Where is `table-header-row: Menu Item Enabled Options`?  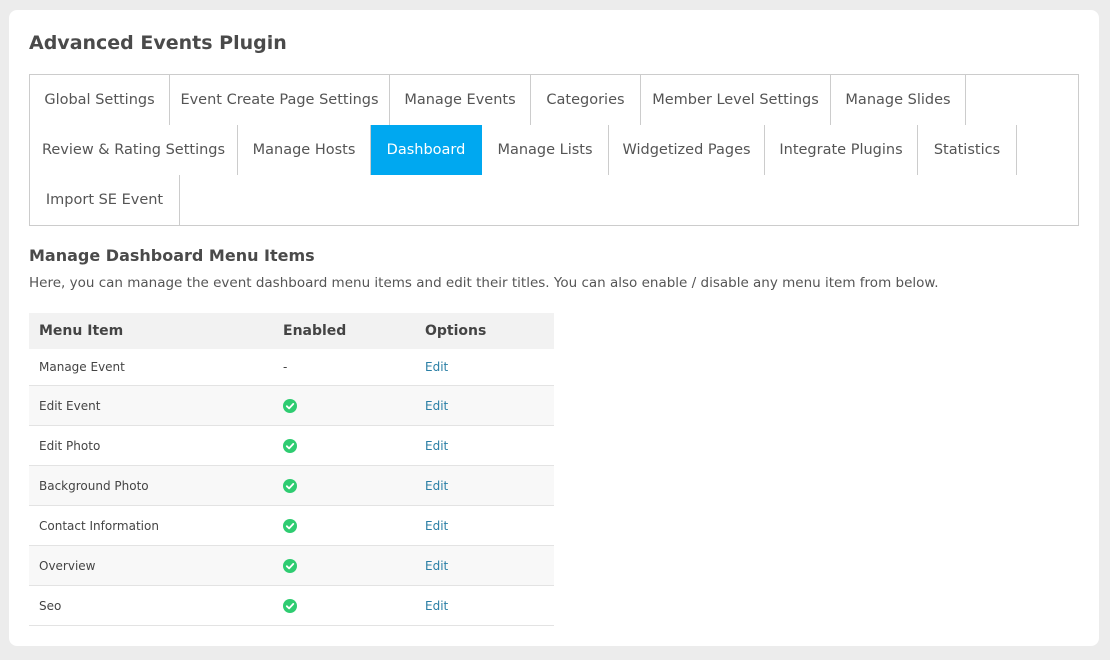
table-header-row: Menu Item Enabled Options is located at coordinates (291, 331).